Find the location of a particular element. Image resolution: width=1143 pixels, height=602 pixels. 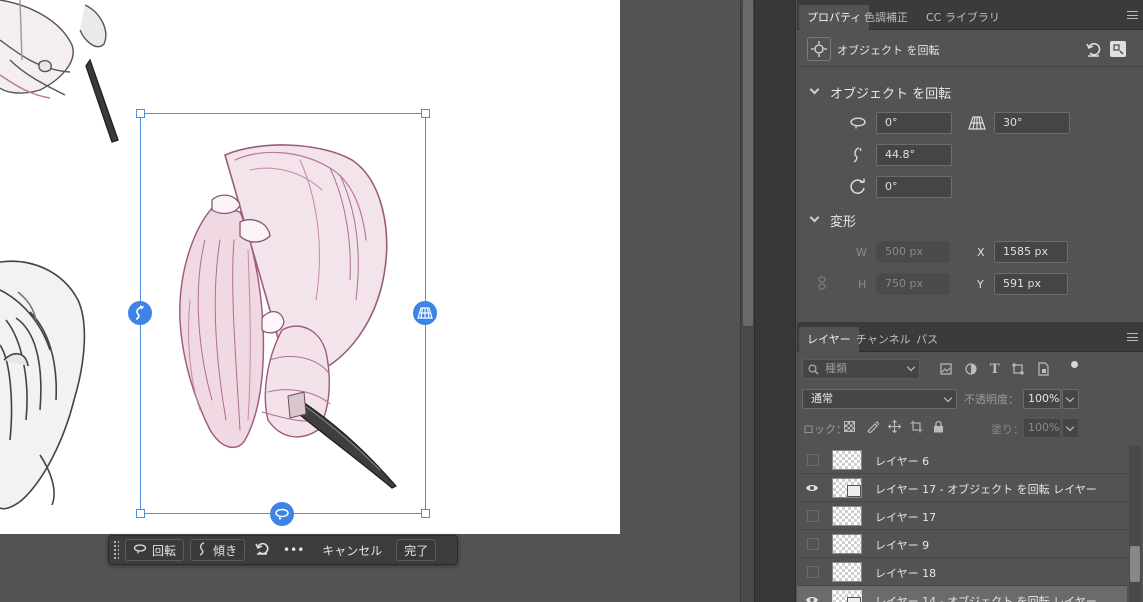

rotate-object-icon is located at coordinates (819, 49).